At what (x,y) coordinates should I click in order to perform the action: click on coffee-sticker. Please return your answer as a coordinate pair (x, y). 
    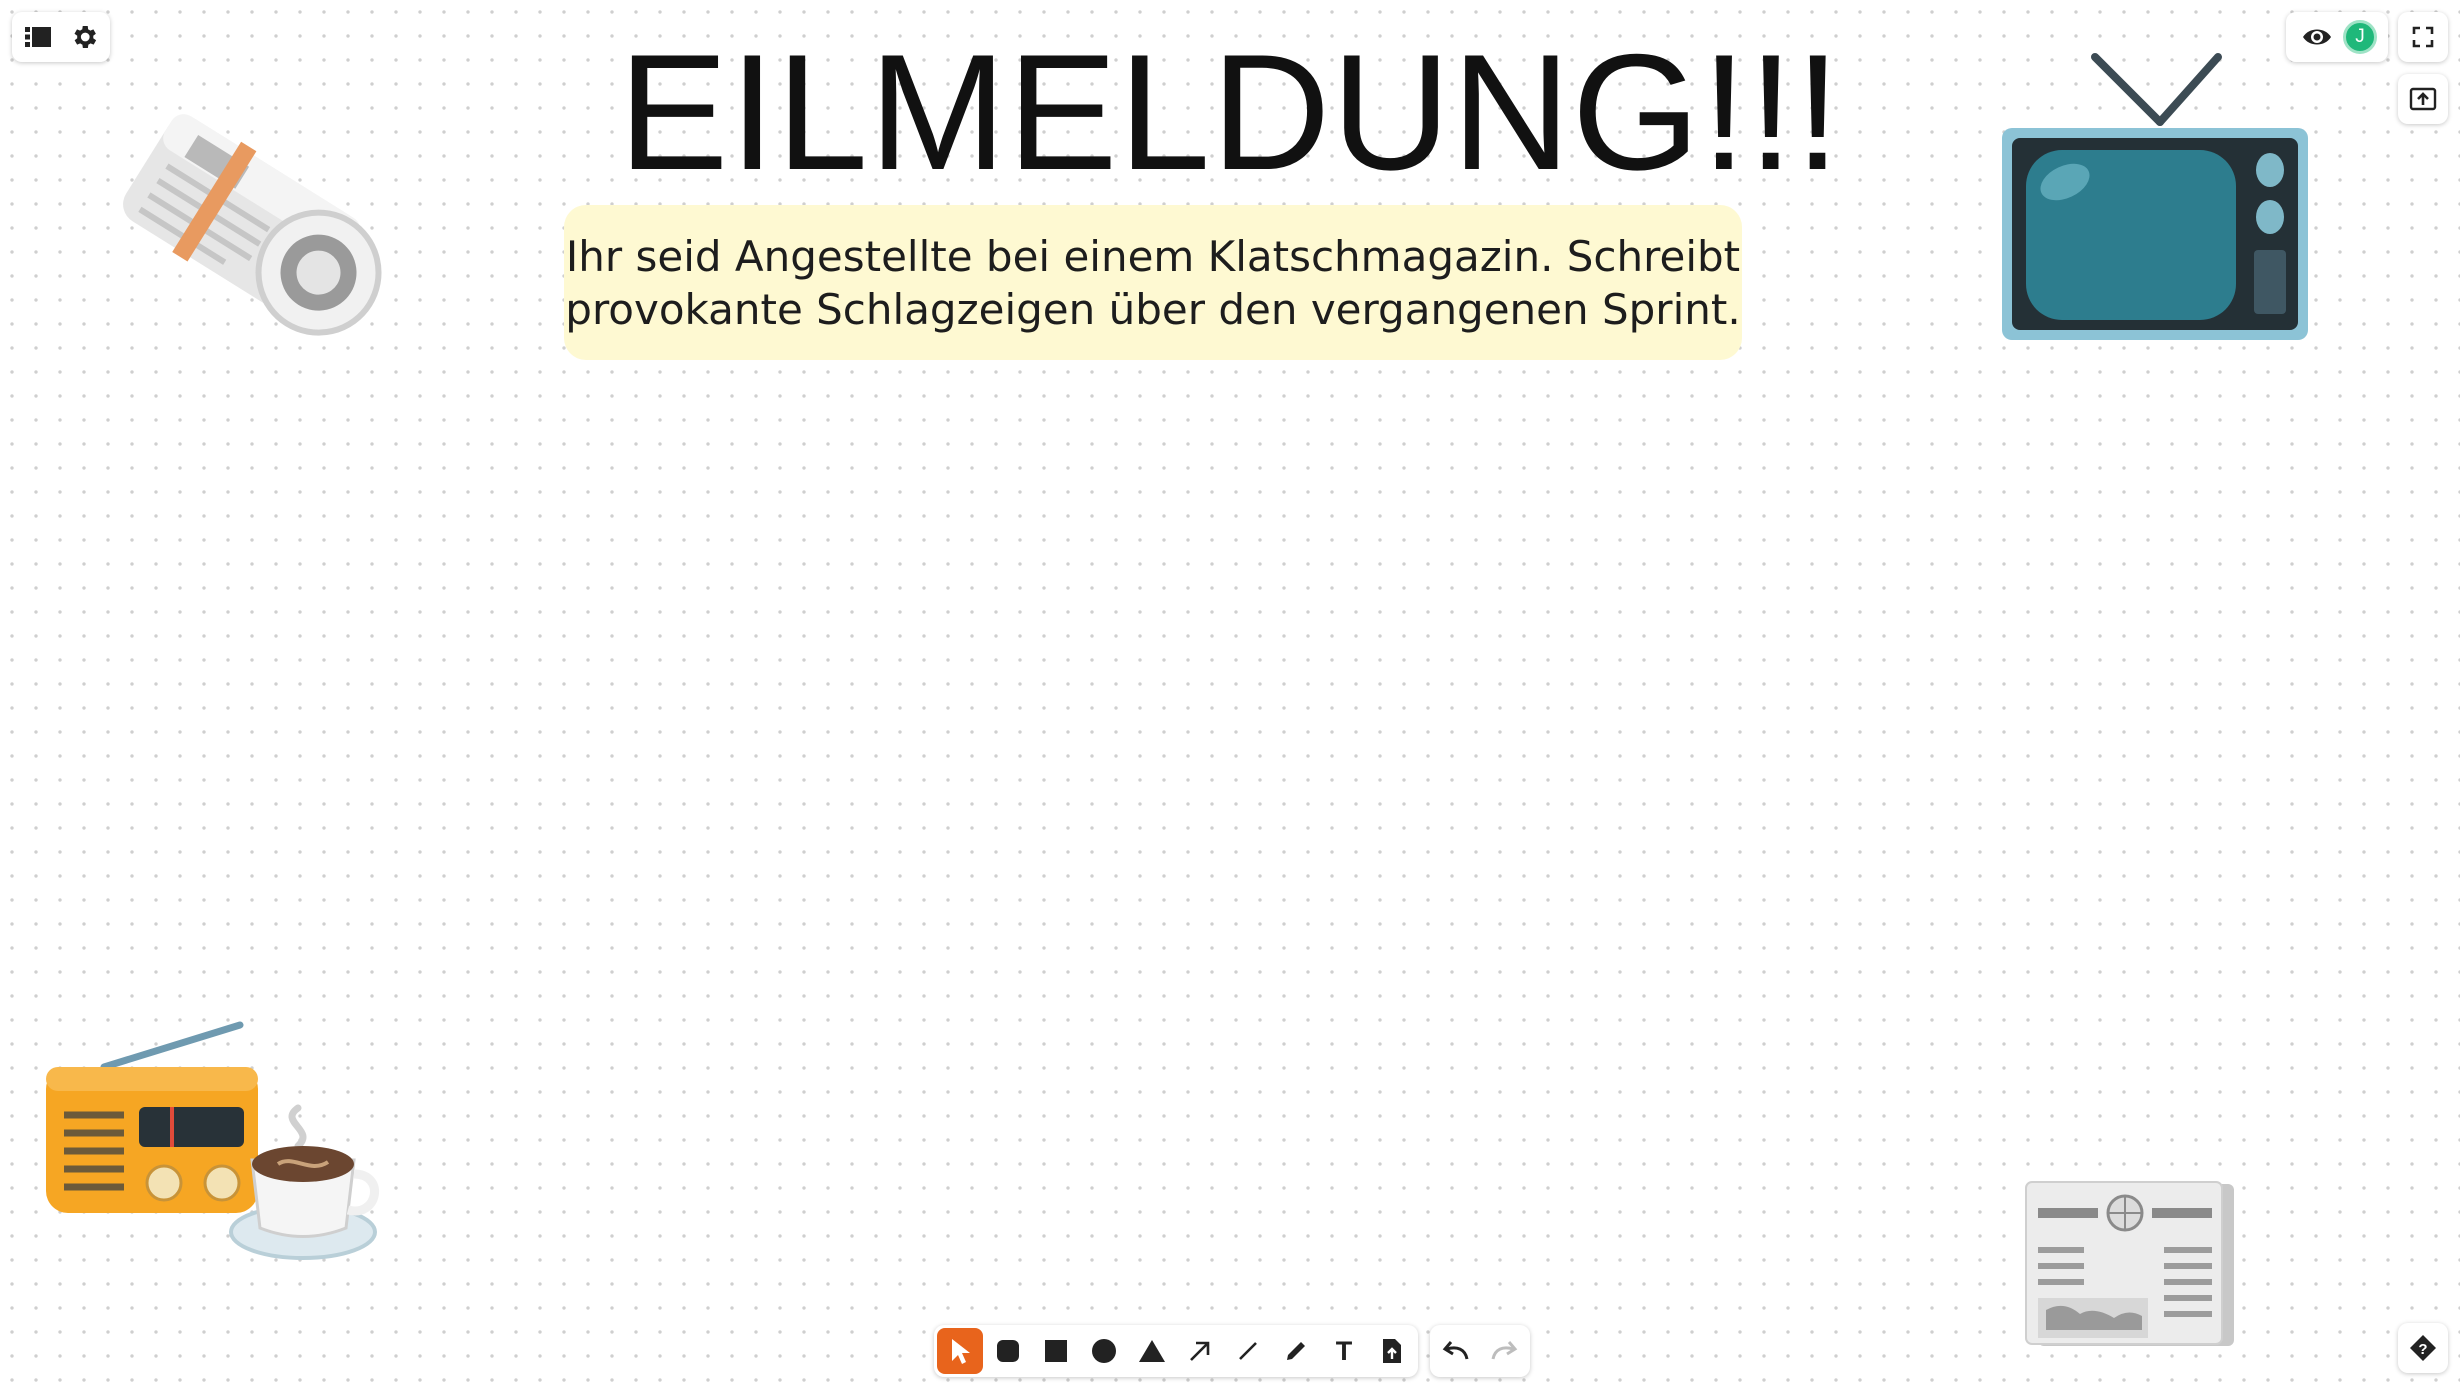
    Looking at the image, I should click on (308, 1182).